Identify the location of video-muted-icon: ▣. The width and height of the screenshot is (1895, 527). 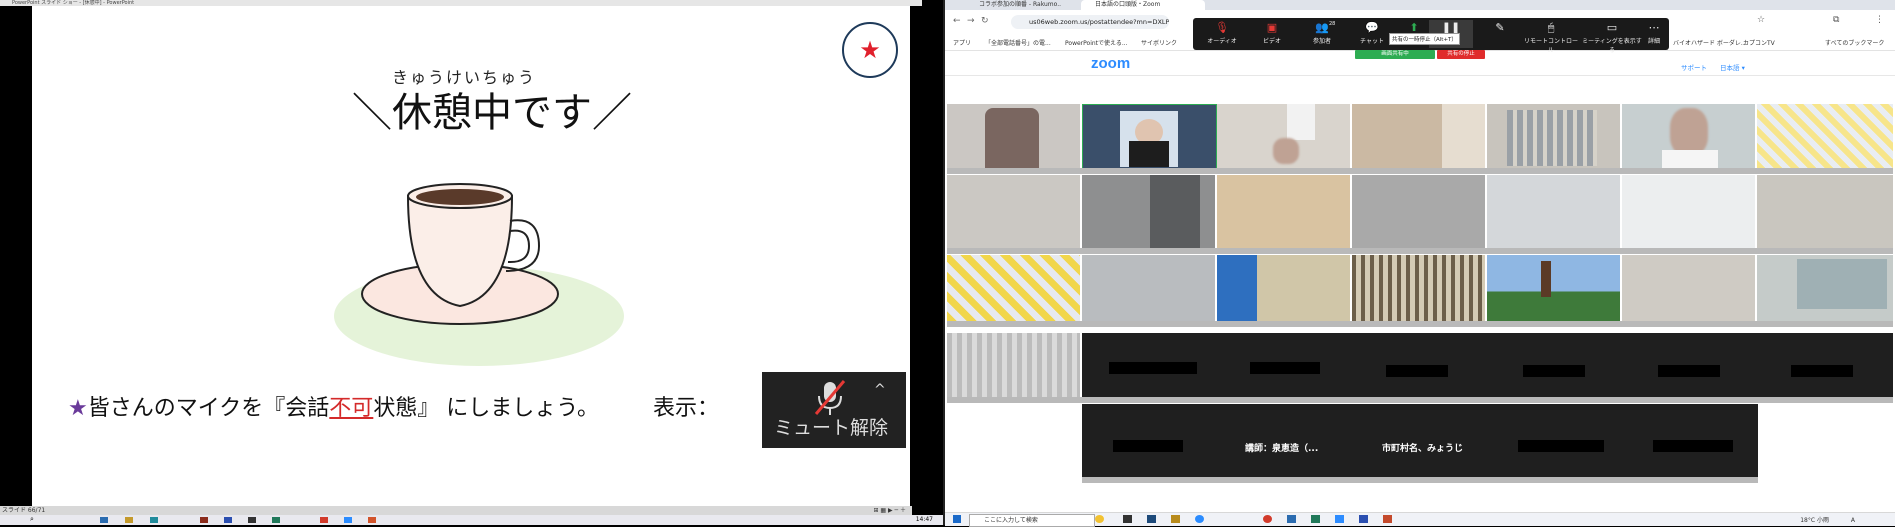
(1272, 27).